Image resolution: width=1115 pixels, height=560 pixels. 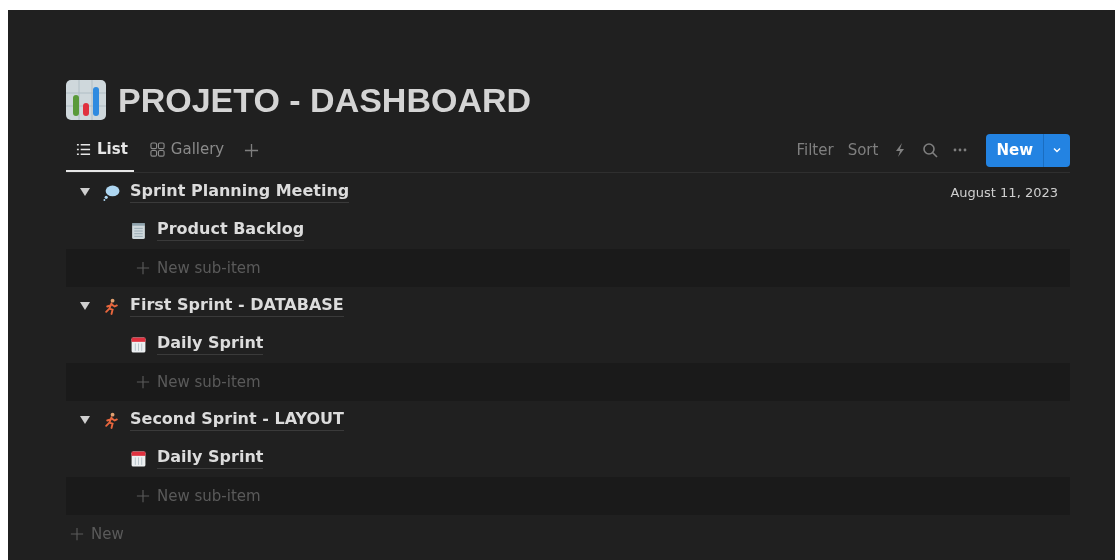 What do you see at coordinates (240, 192) in the screenshot?
I see `item-title: Sprint Planning Meeting` at bounding box center [240, 192].